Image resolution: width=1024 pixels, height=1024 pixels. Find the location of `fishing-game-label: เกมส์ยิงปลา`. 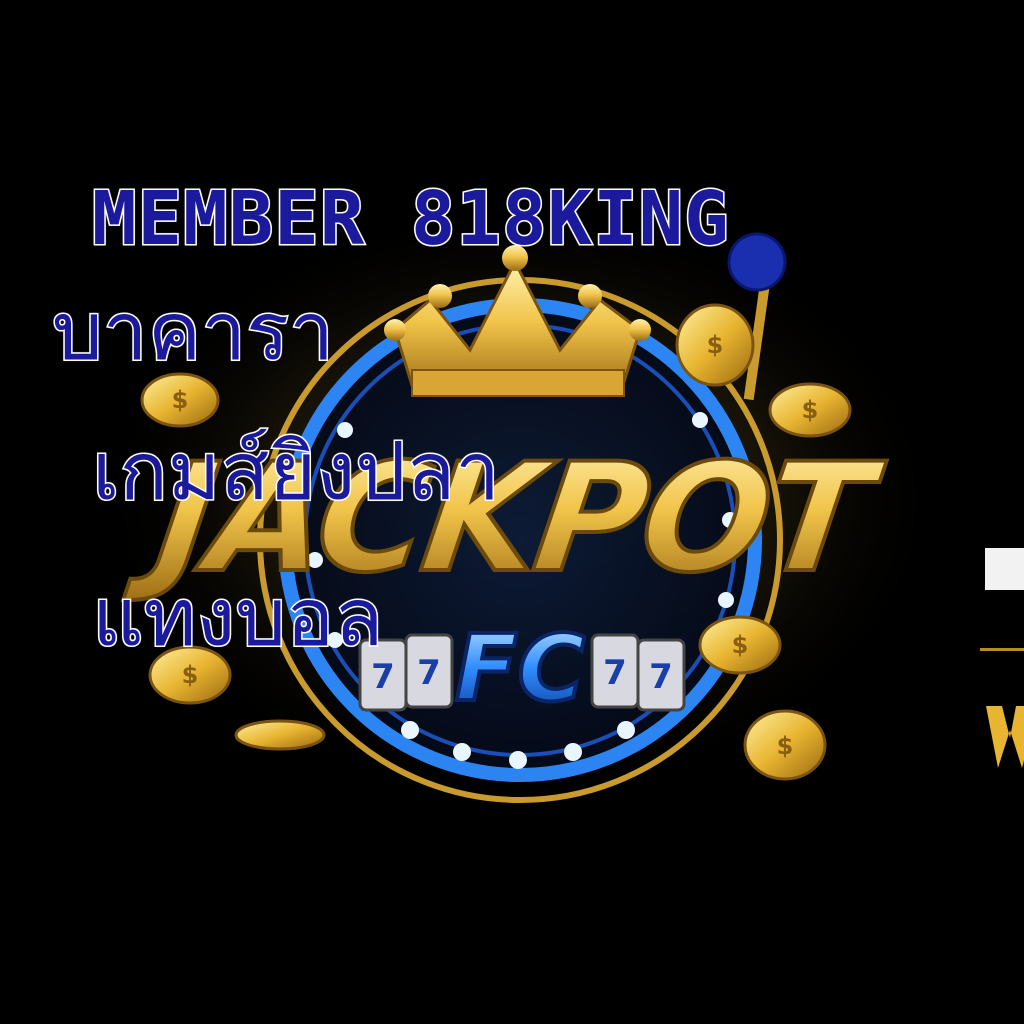

fishing-game-label: เกมส์ยิงปลา is located at coordinates (295, 471).